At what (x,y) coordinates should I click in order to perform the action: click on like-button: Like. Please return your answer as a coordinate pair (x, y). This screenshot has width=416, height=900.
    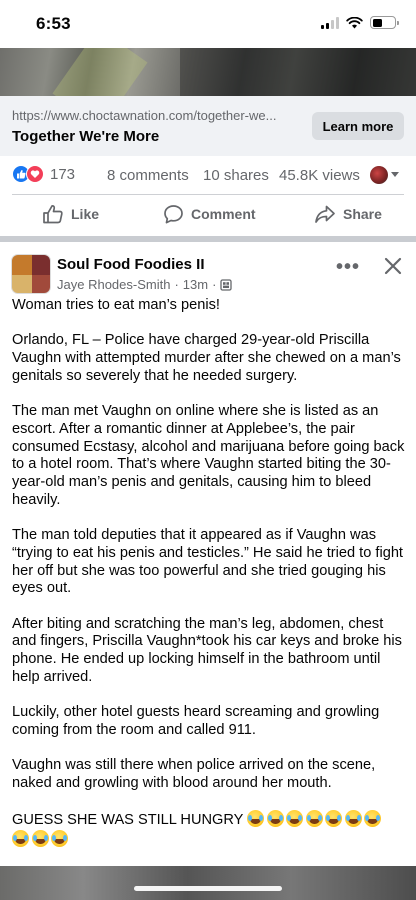
    Looking at the image, I should click on (70, 214).